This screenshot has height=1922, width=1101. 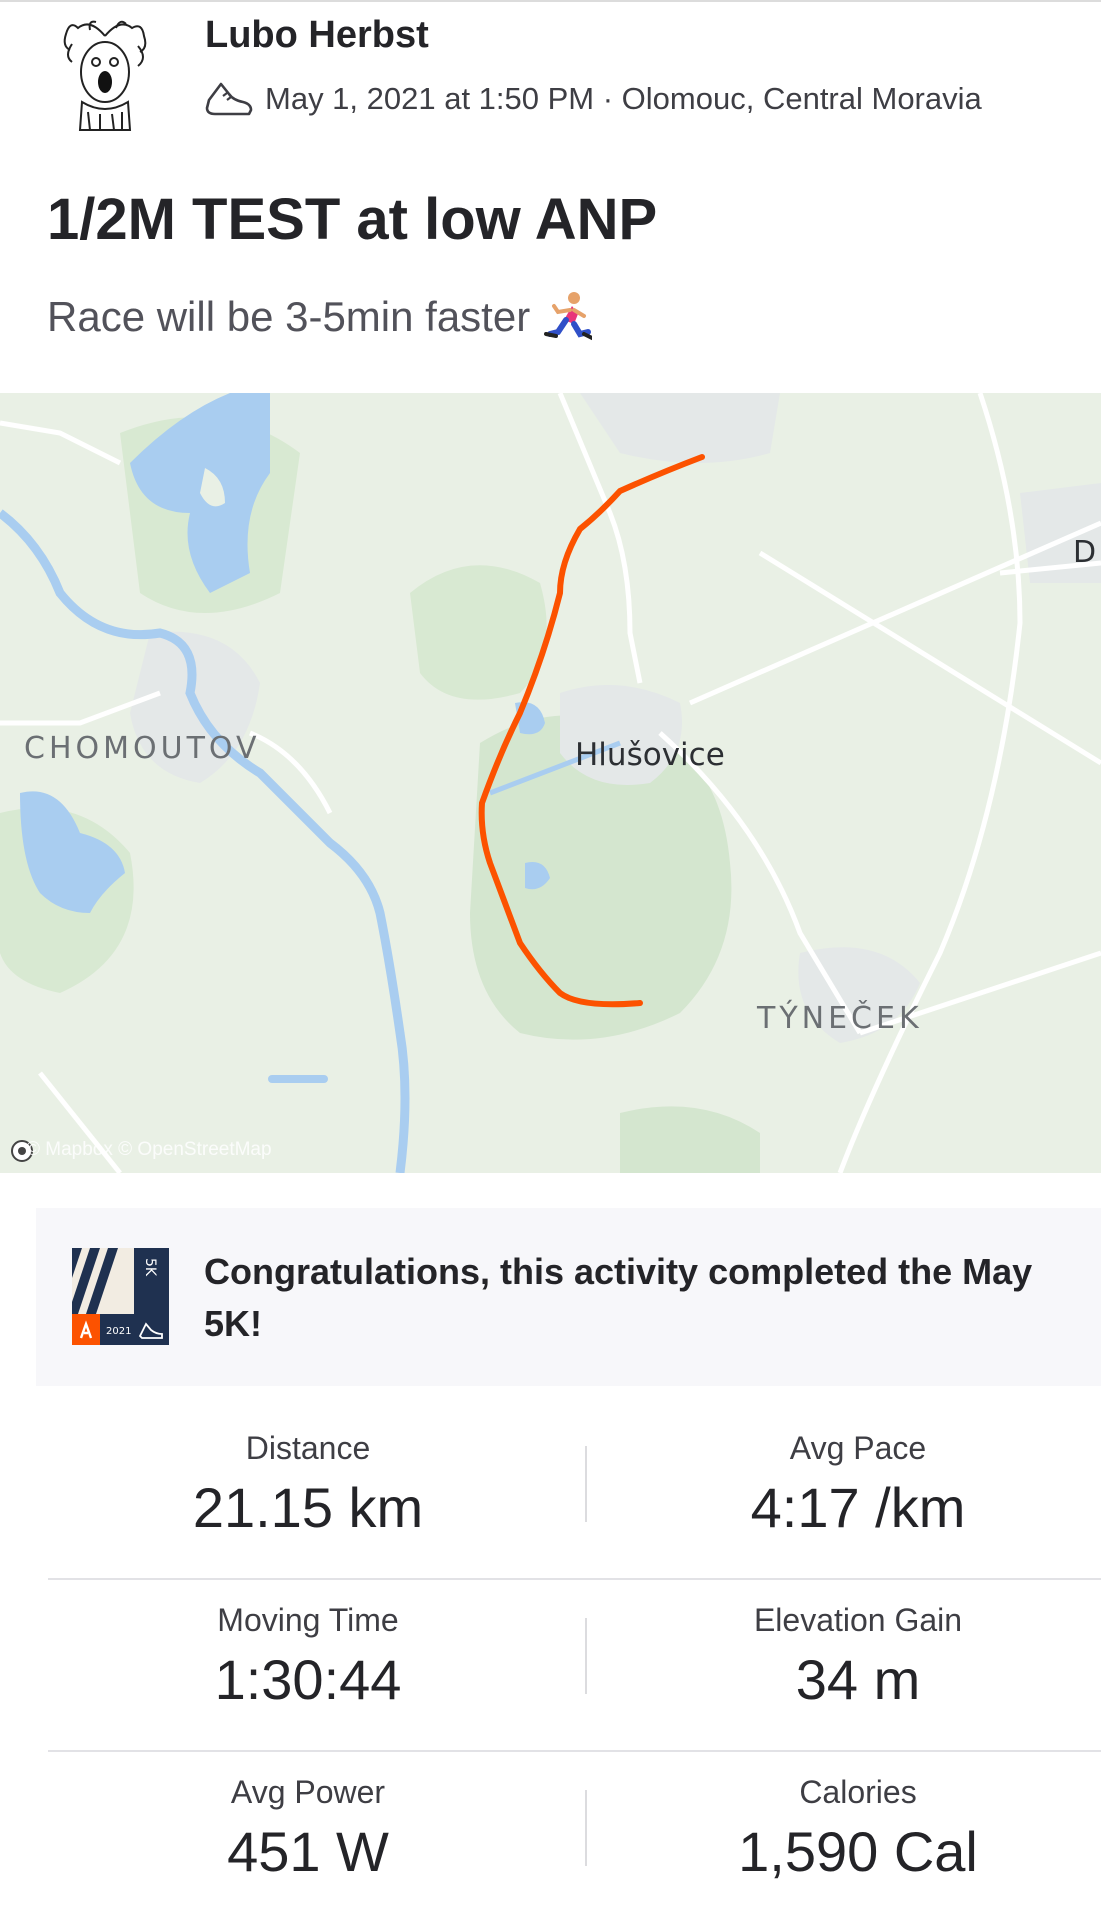 What do you see at coordinates (308, 1507) in the screenshot?
I see `stat-value: 21.15 km` at bounding box center [308, 1507].